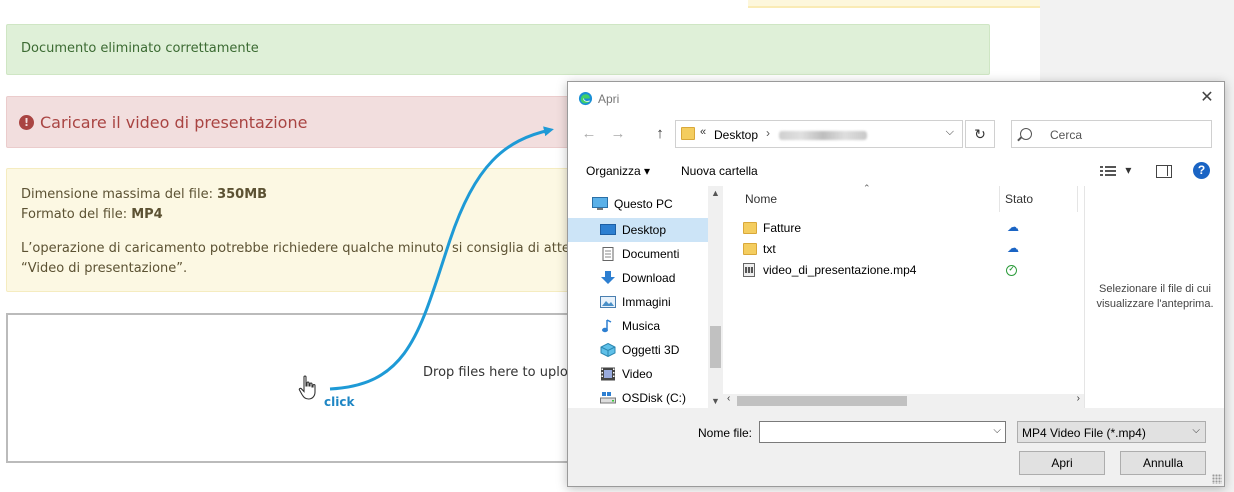 This screenshot has width=1234, height=492. I want to click on nav-item-desktop: Desktop, so click(638, 230).